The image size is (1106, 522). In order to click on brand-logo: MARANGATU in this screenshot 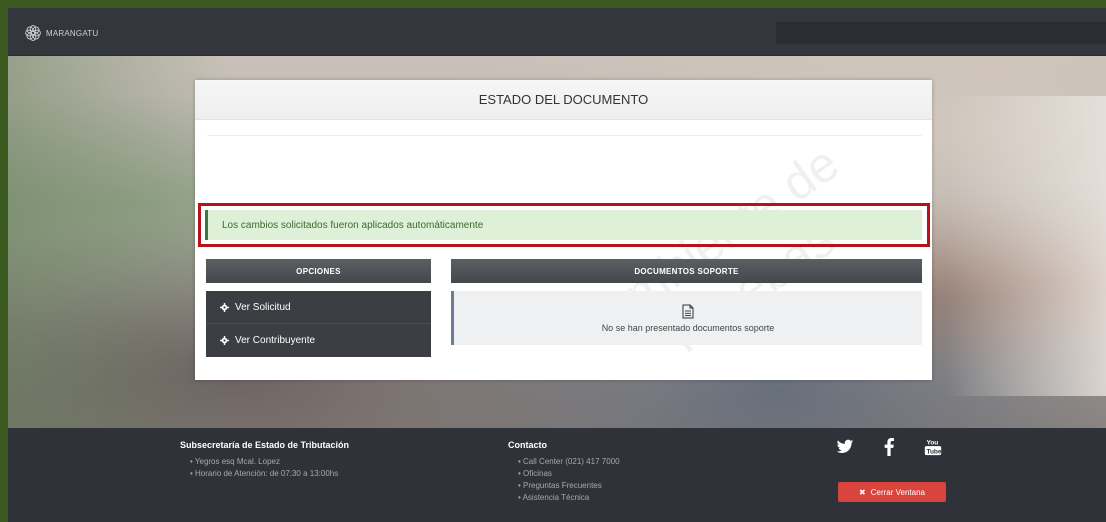, I will do `click(61, 33)`.